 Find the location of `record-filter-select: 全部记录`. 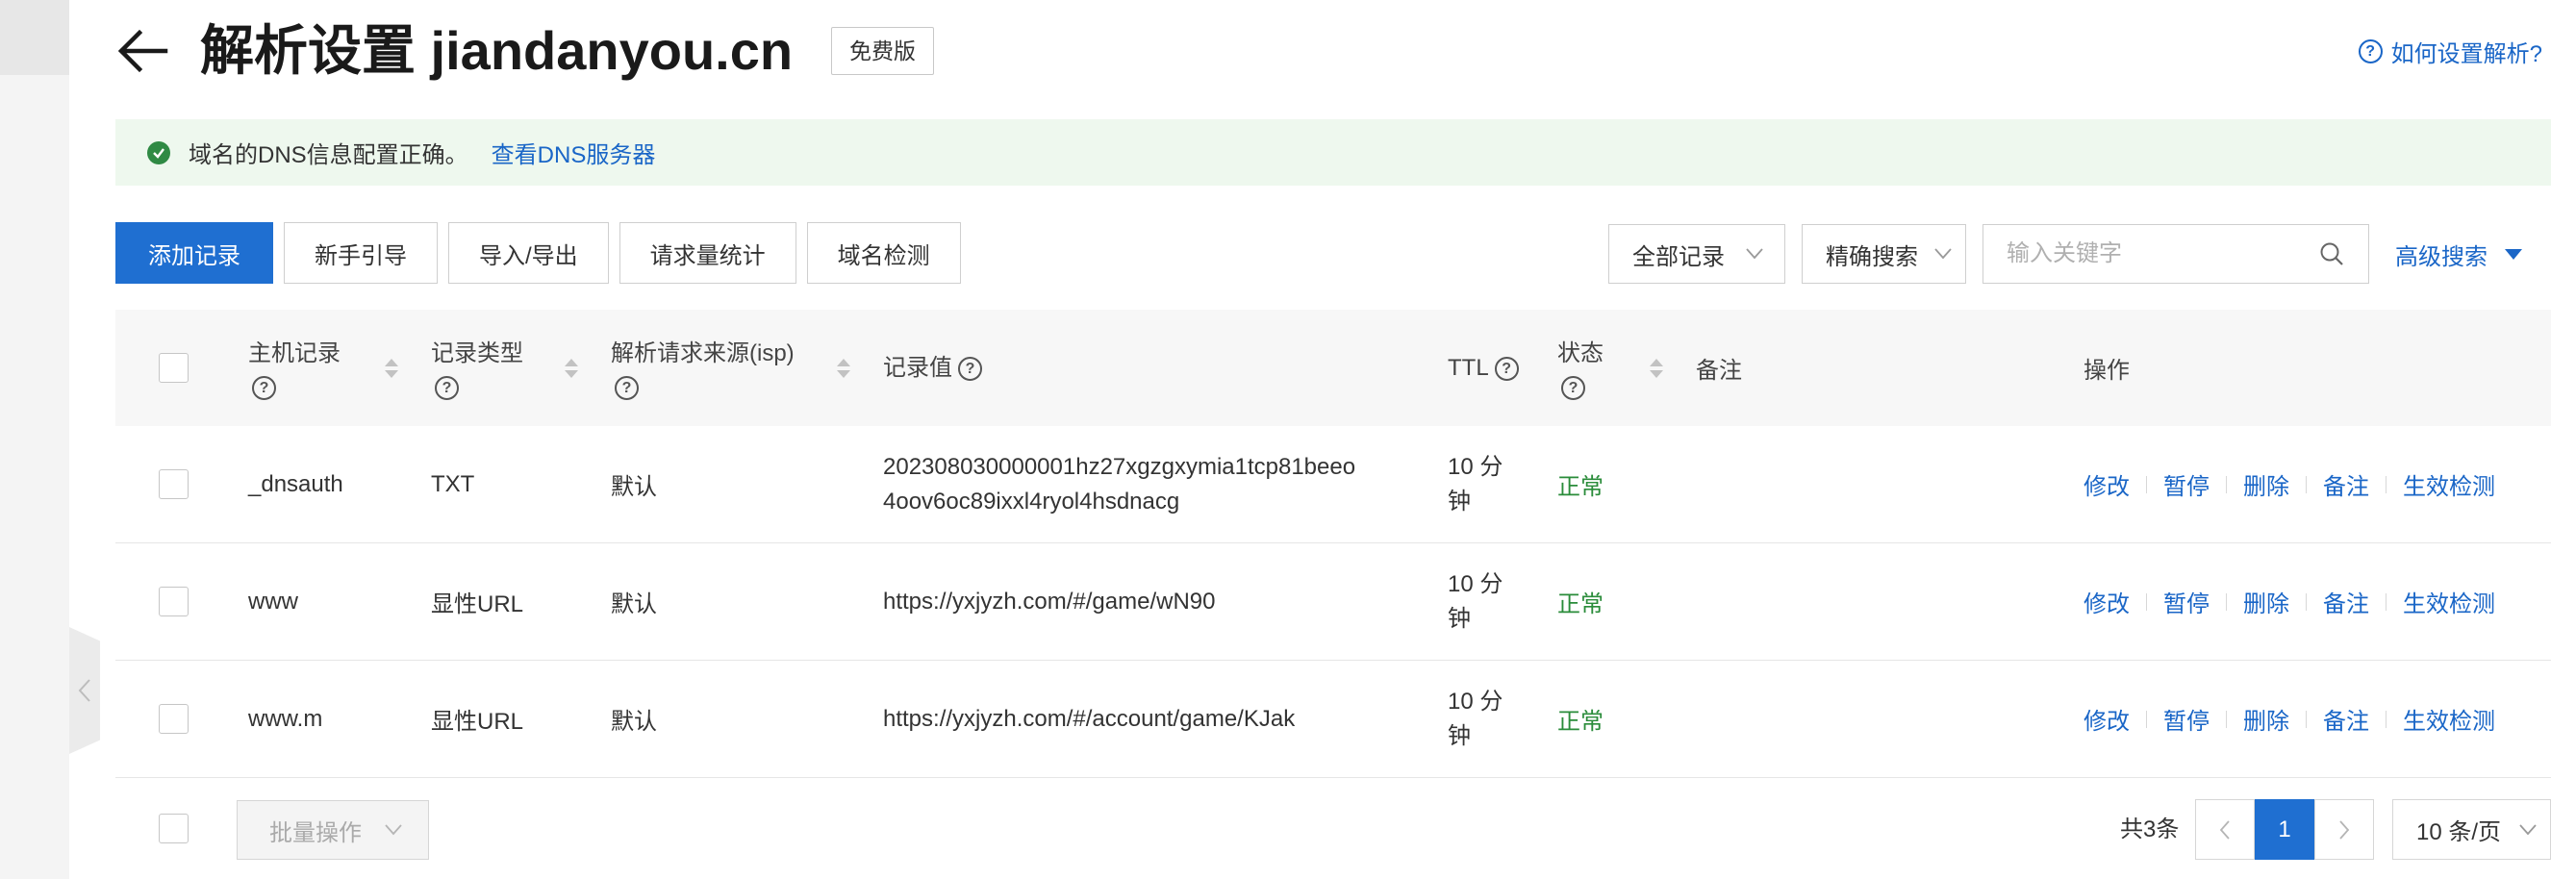

record-filter-select: 全部记录 is located at coordinates (1697, 254).